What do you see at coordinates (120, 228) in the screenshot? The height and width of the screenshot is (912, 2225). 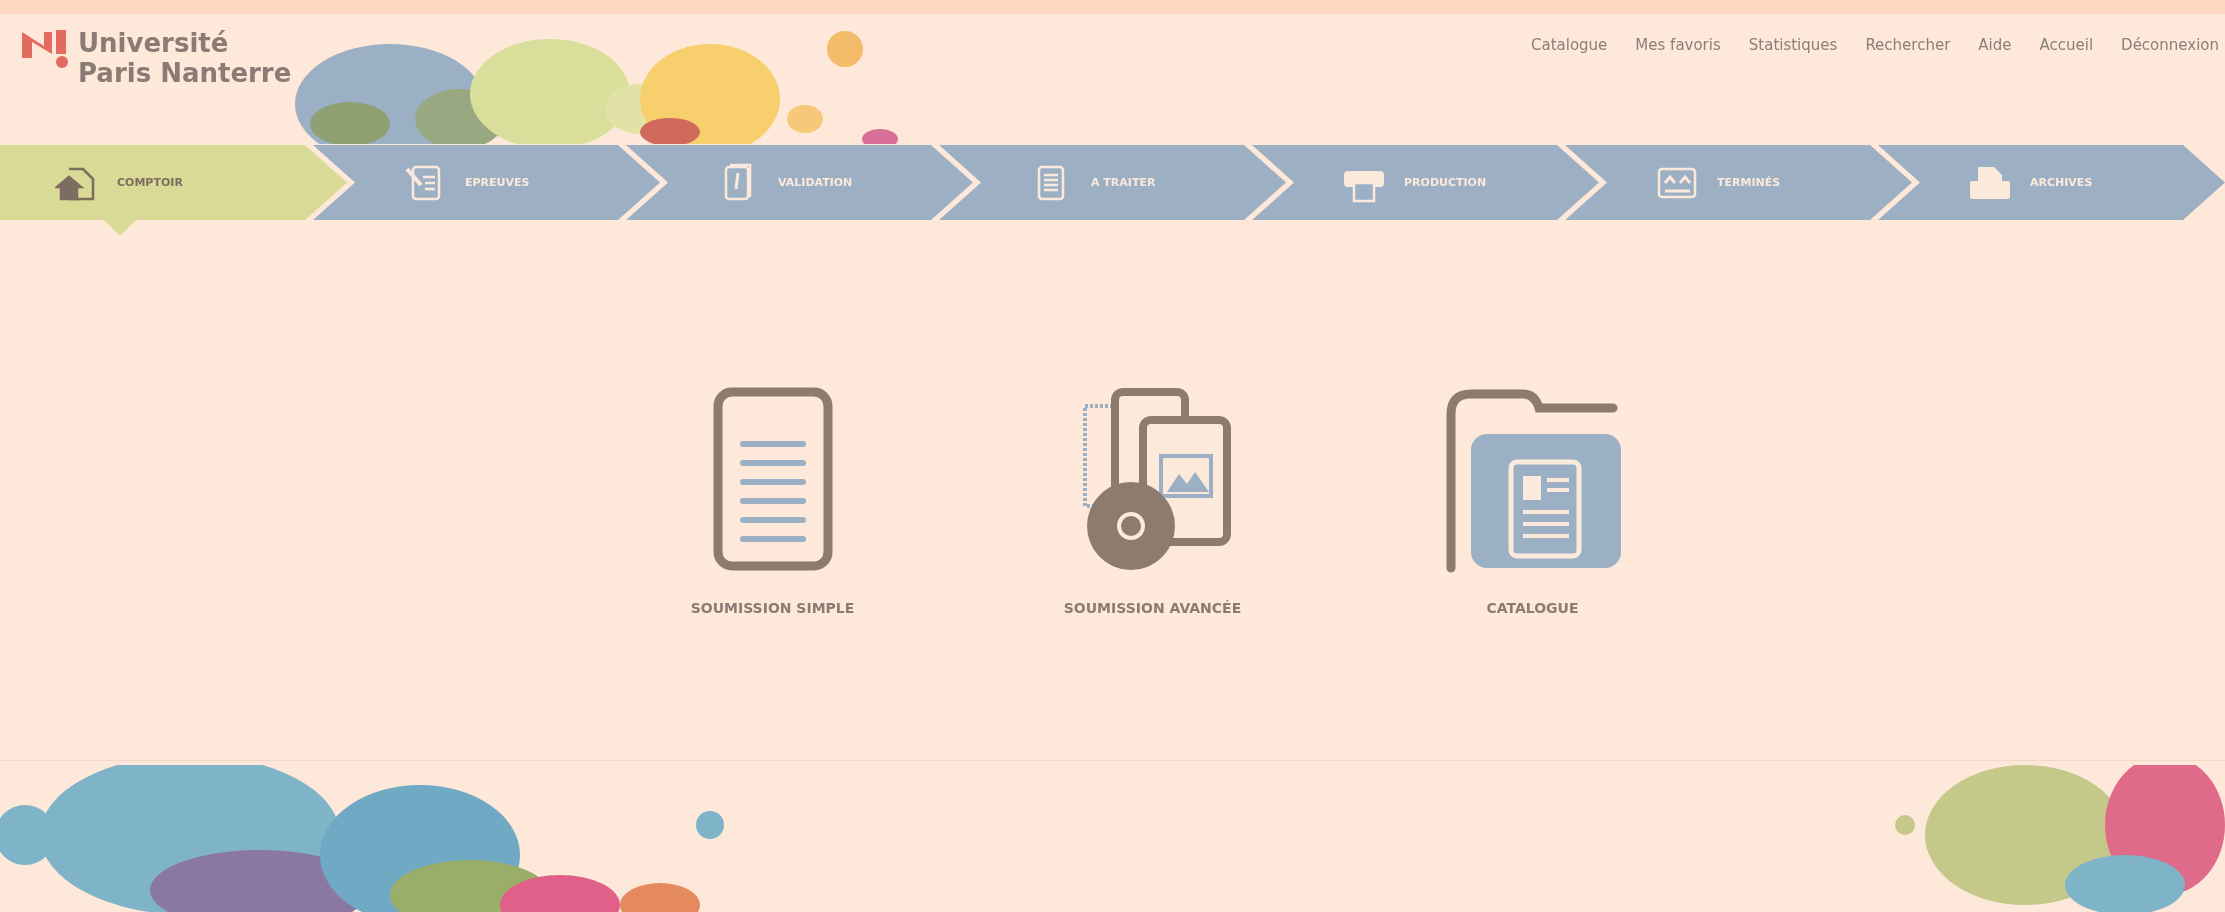 I see `selection-pointer` at bounding box center [120, 228].